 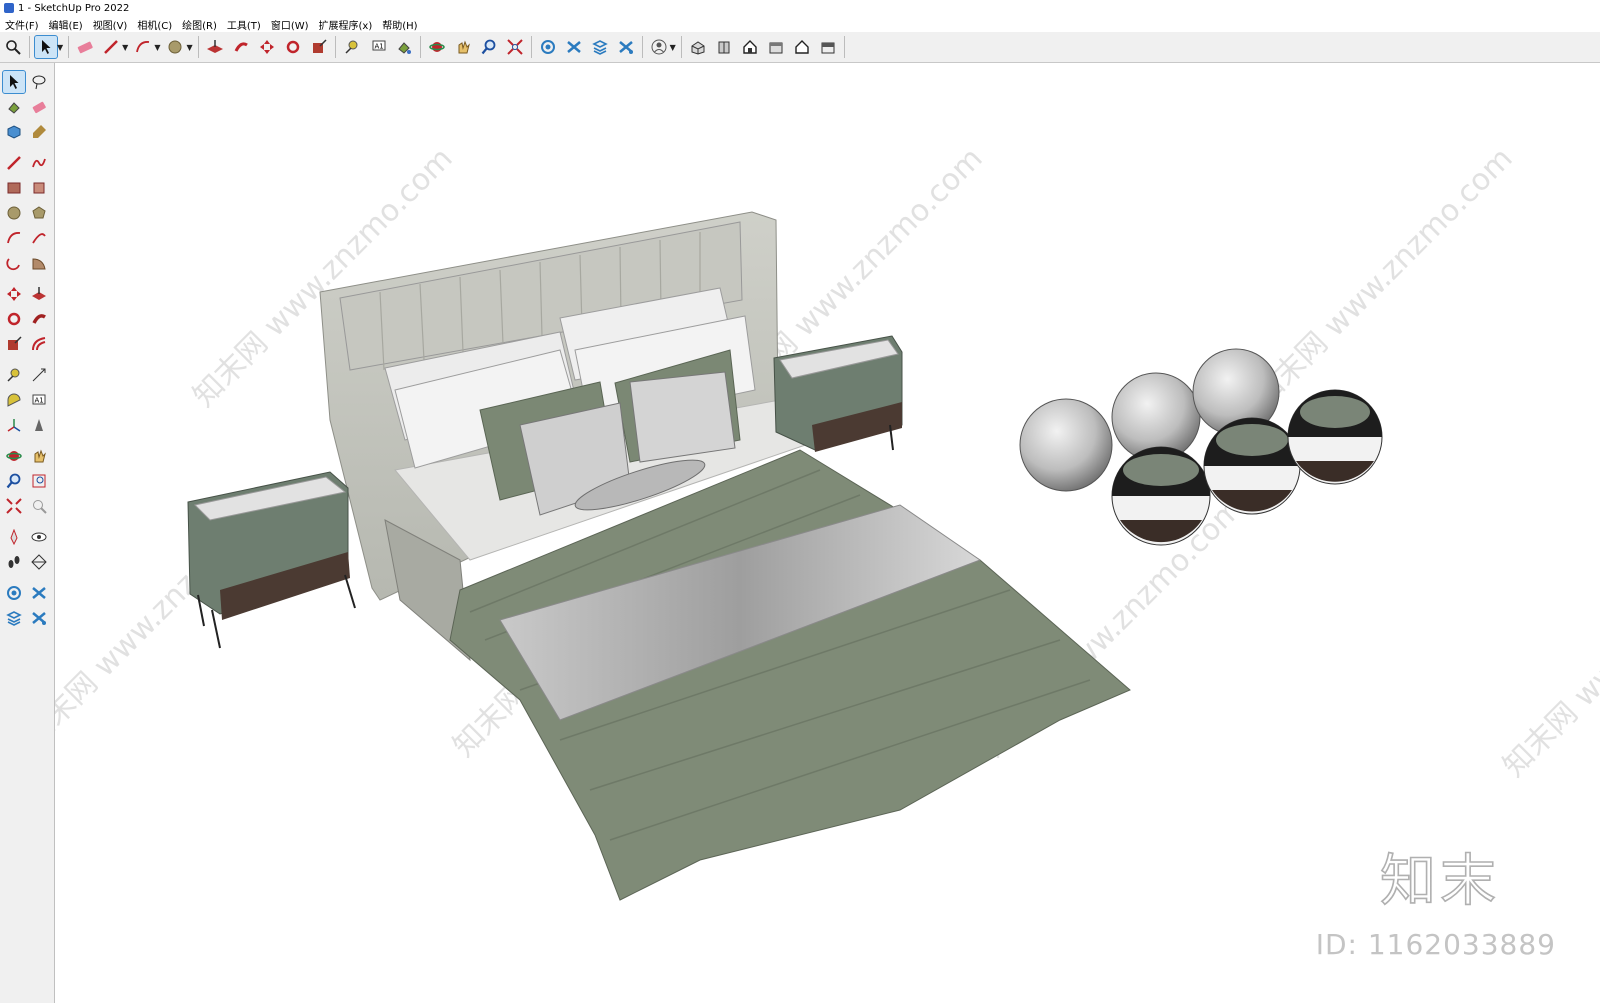 What do you see at coordinates (14, 263) in the screenshot?
I see `three-point-arc-icon` at bounding box center [14, 263].